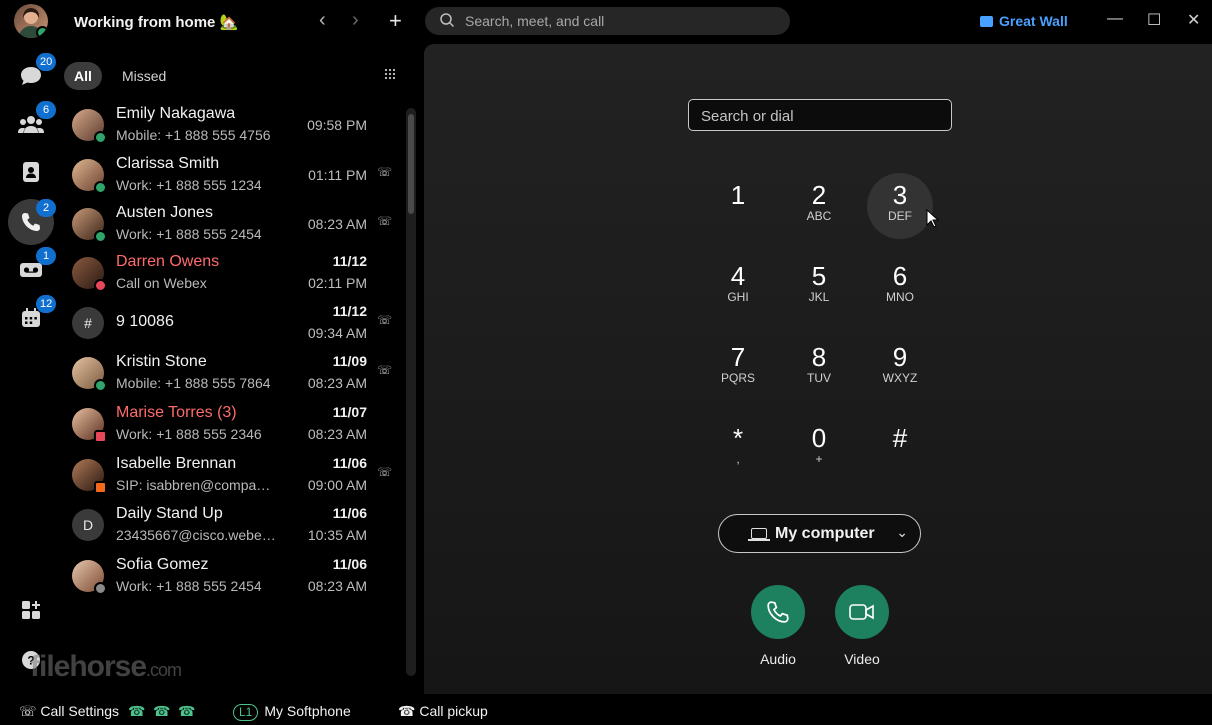 The width and height of the screenshot is (1212, 725). Describe the element at coordinates (395, 21) in the screenshot. I see `new-action-icon: +` at that location.